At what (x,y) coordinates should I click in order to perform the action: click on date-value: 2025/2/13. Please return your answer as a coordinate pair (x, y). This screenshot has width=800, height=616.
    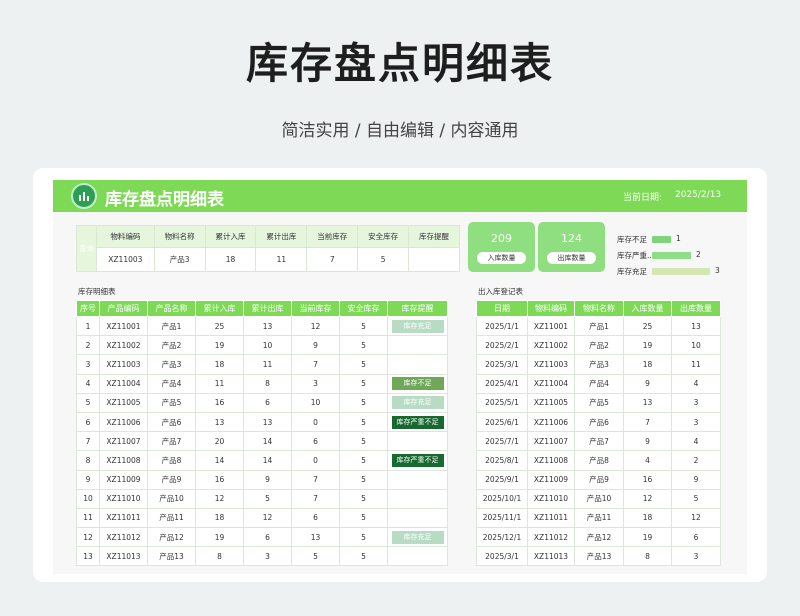
    Looking at the image, I should click on (698, 195).